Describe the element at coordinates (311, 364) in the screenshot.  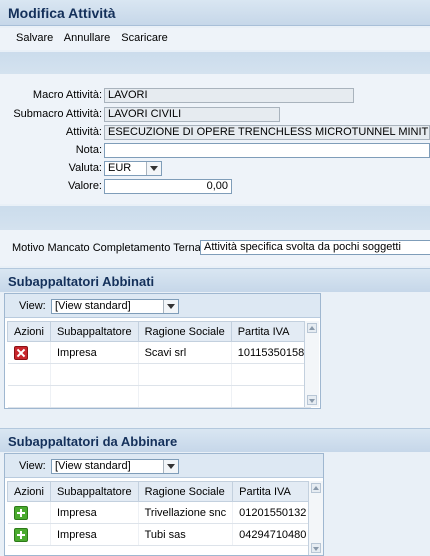
I see `abbinati-scrollbar` at that location.